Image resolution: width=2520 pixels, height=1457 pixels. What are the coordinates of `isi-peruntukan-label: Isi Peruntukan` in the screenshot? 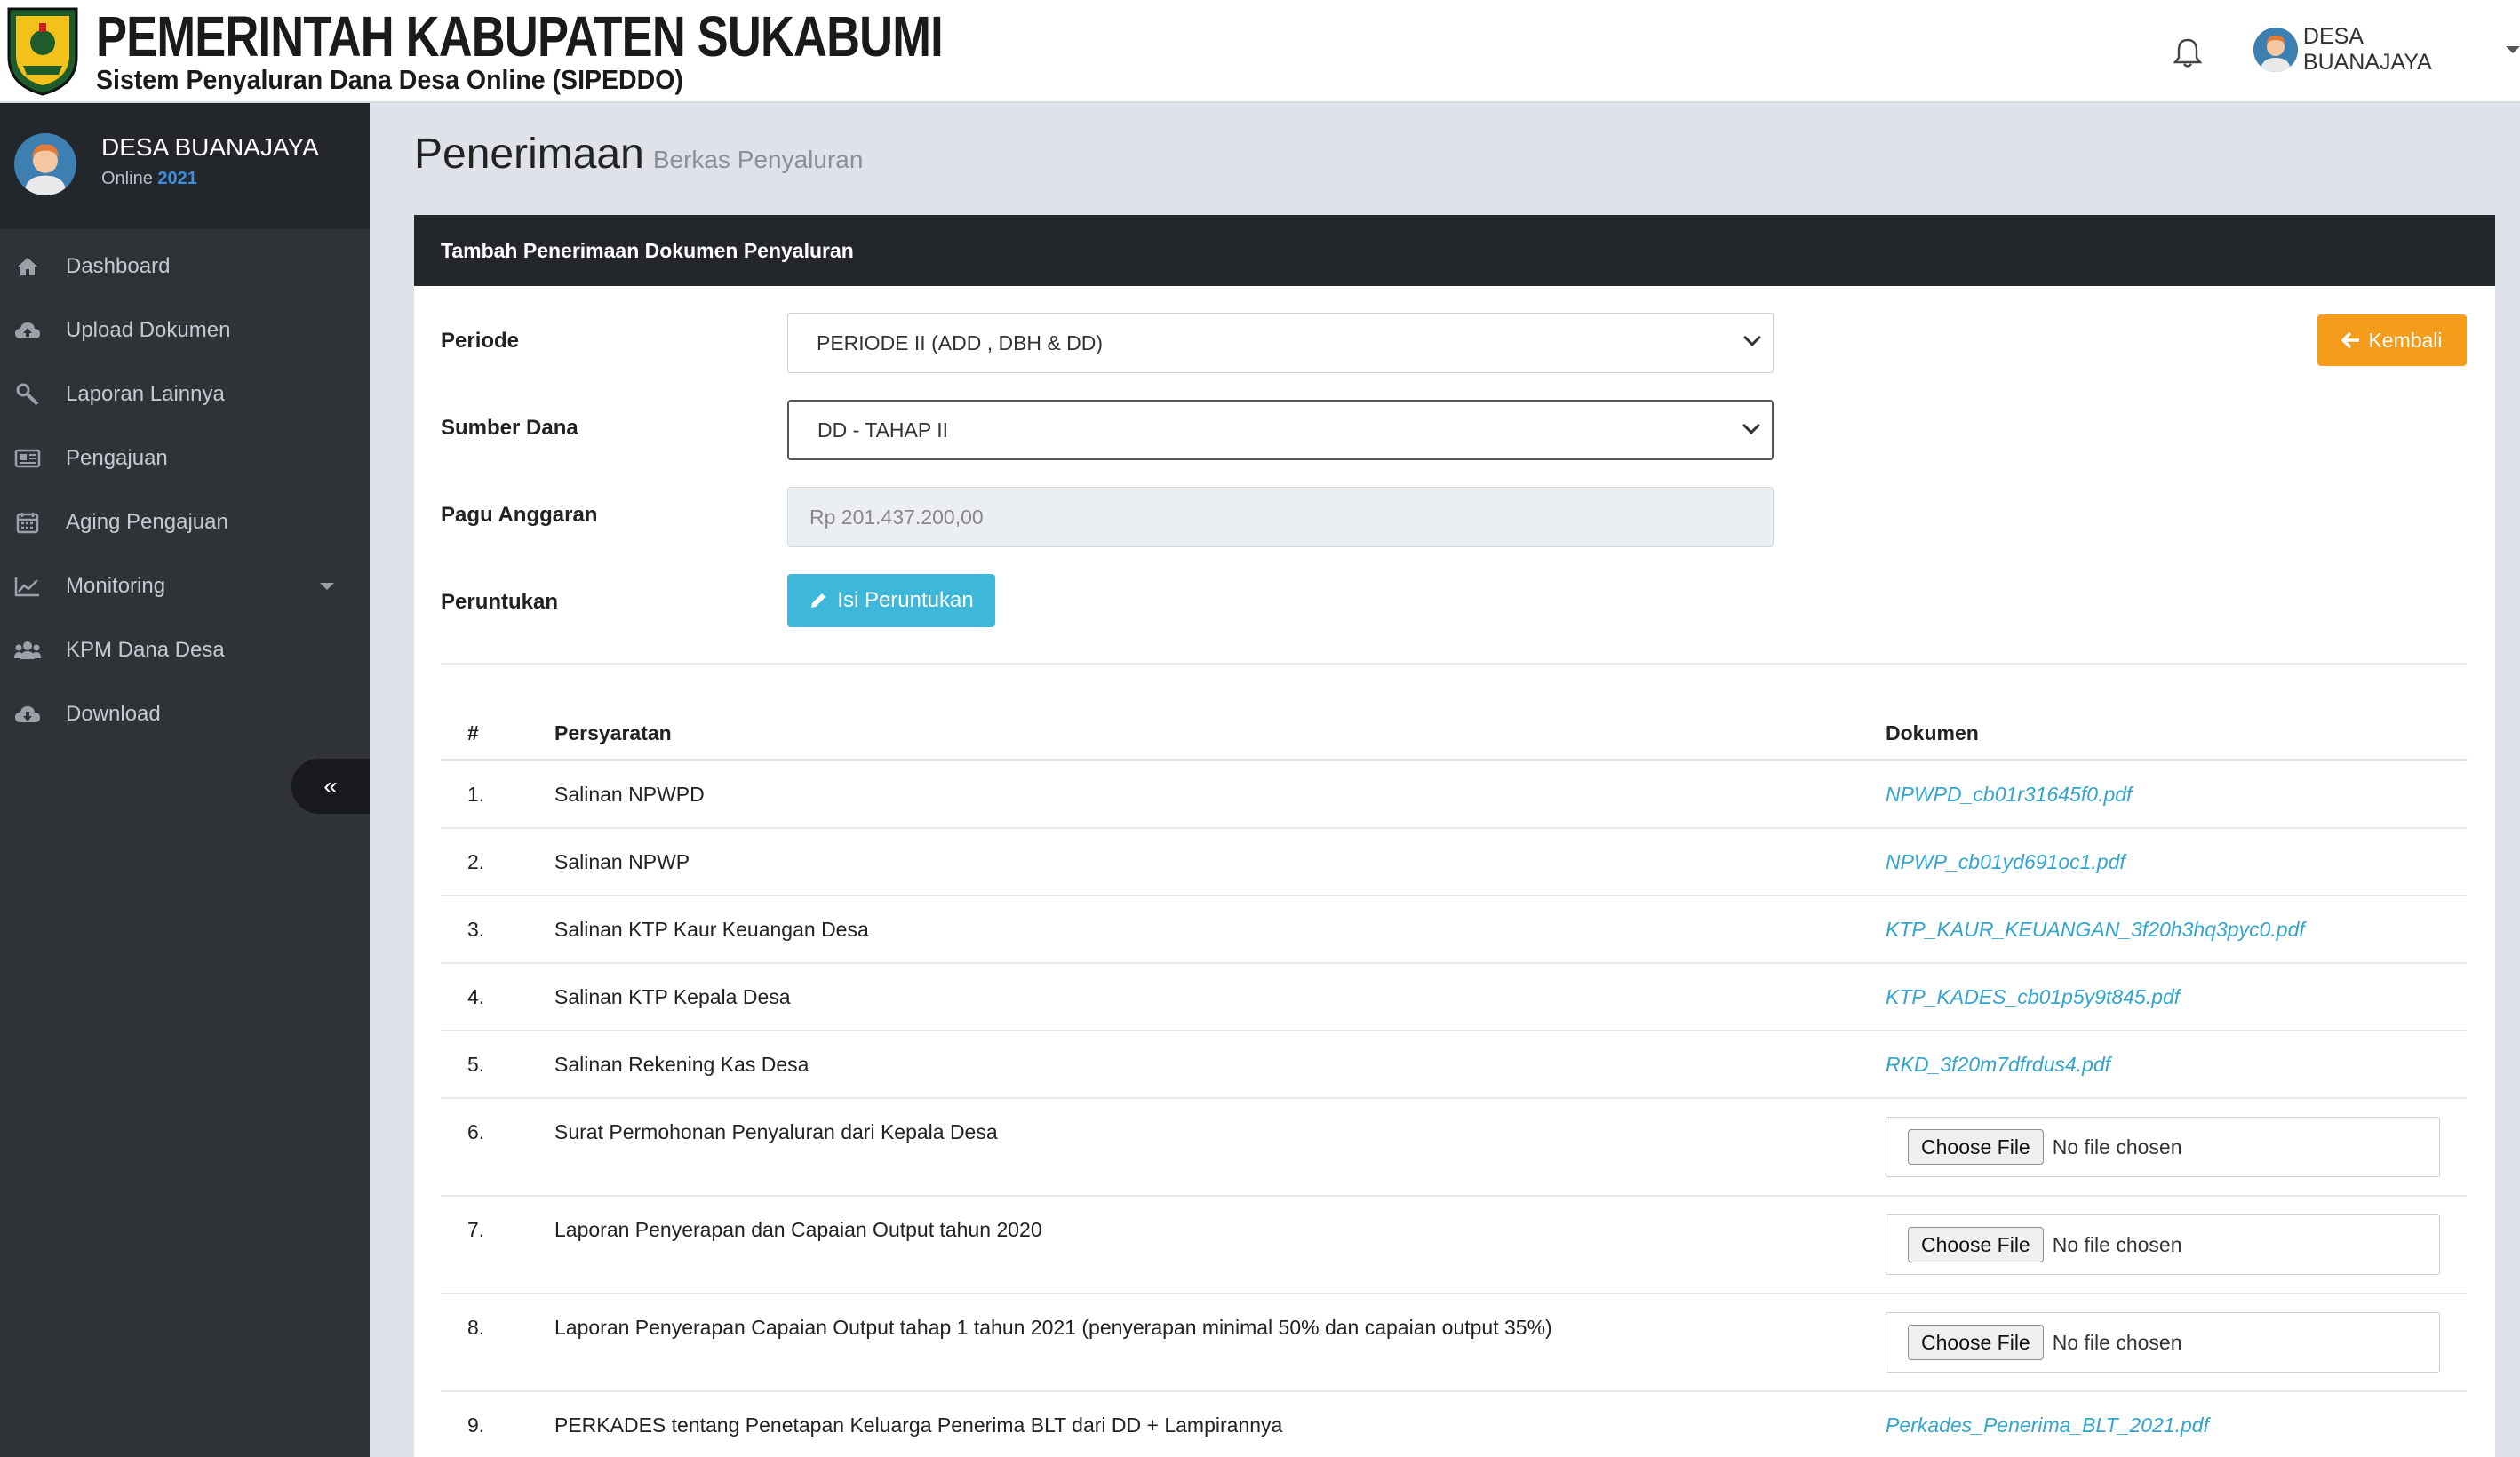 It's located at (905, 600).